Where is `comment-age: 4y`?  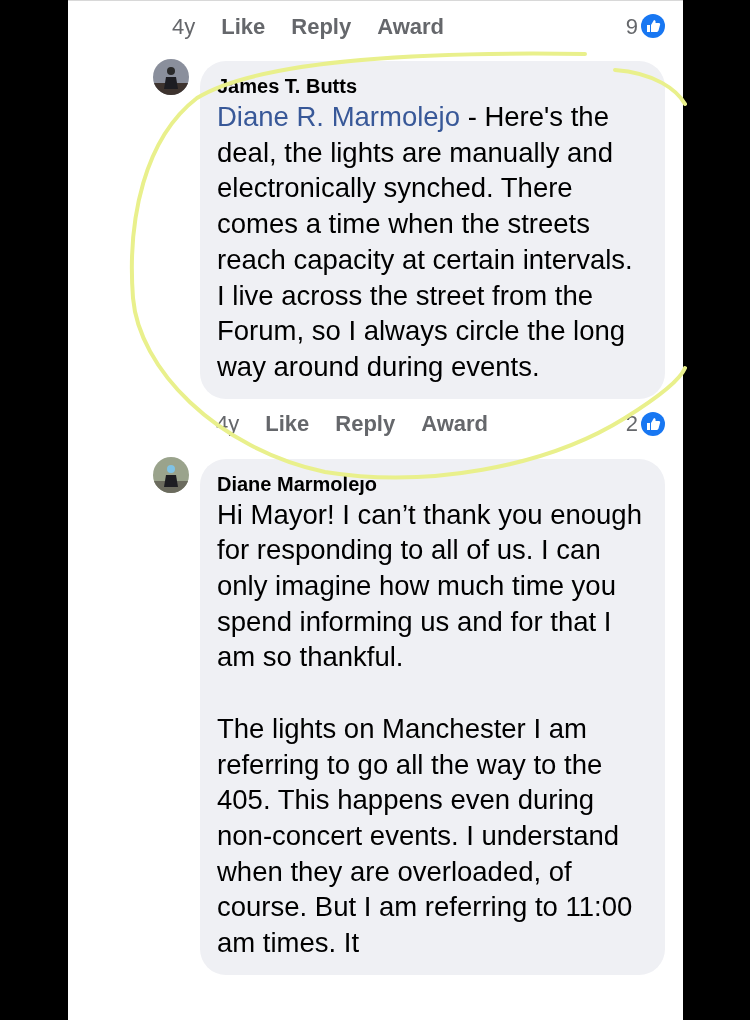
comment-age: 4y is located at coordinates (184, 26).